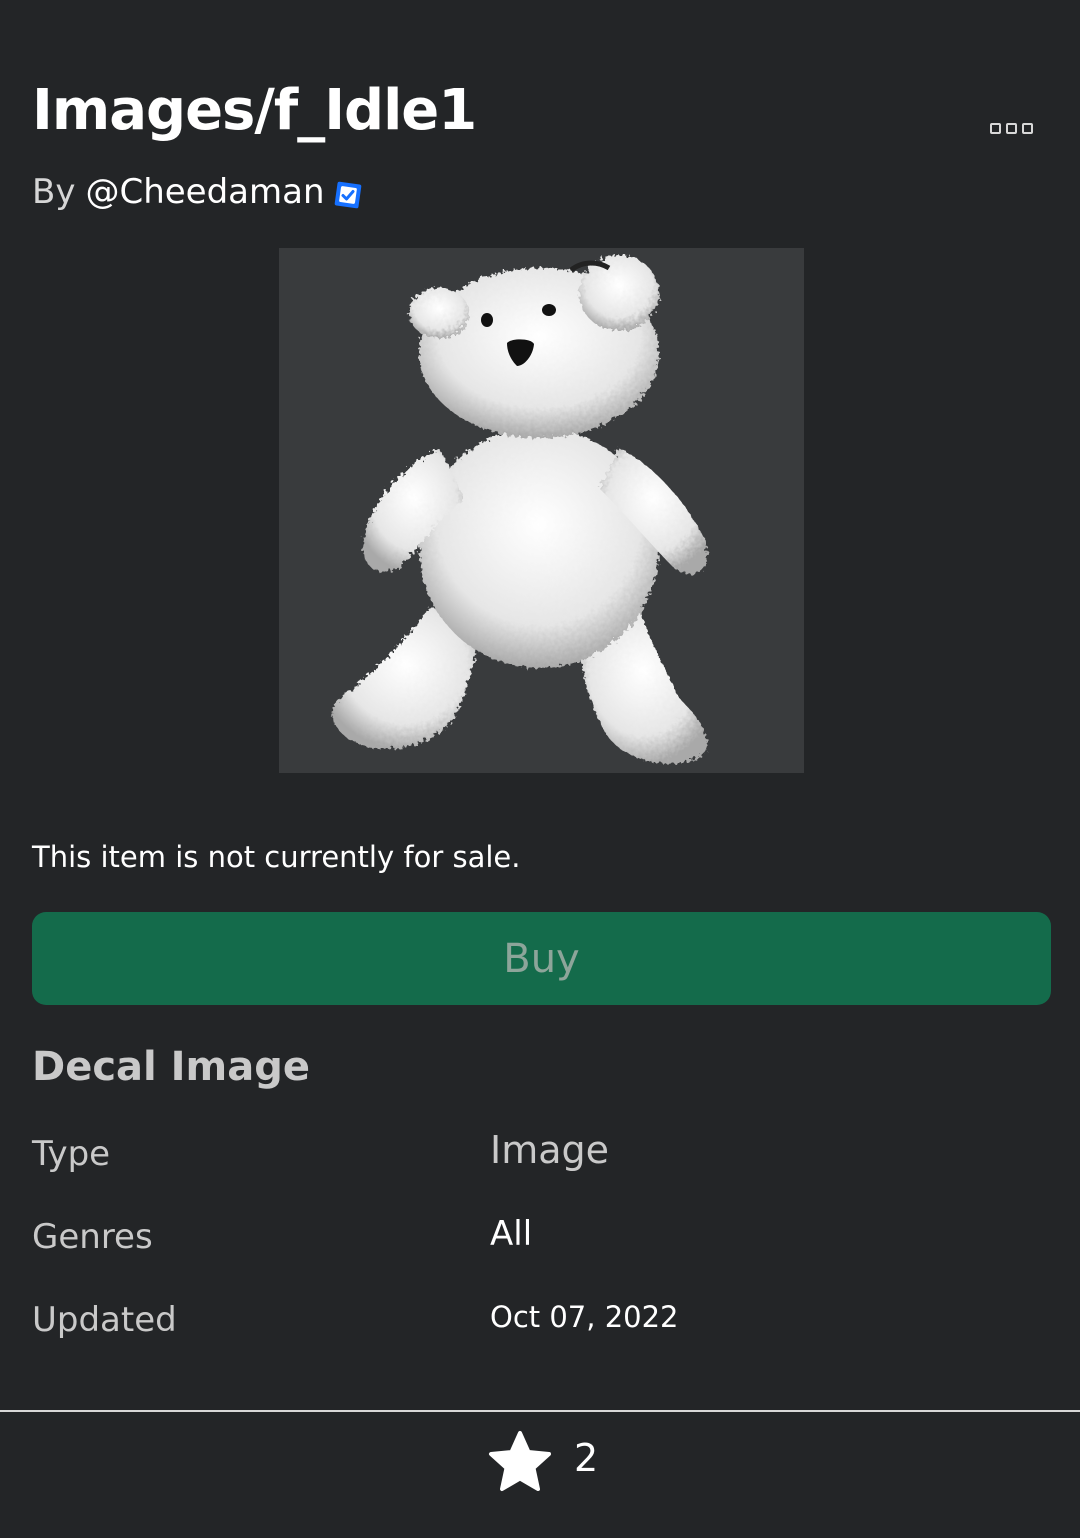  What do you see at coordinates (540, 1411) in the screenshot?
I see `footer-divider` at bounding box center [540, 1411].